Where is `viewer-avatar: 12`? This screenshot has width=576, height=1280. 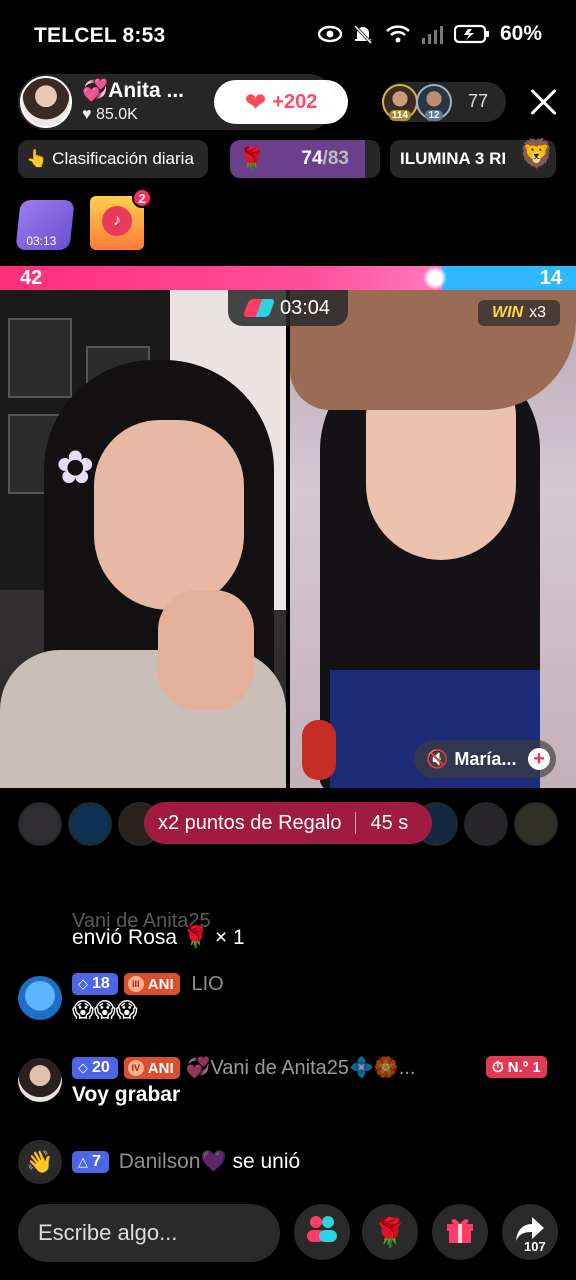 viewer-avatar: 12 is located at coordinates (434, 102).